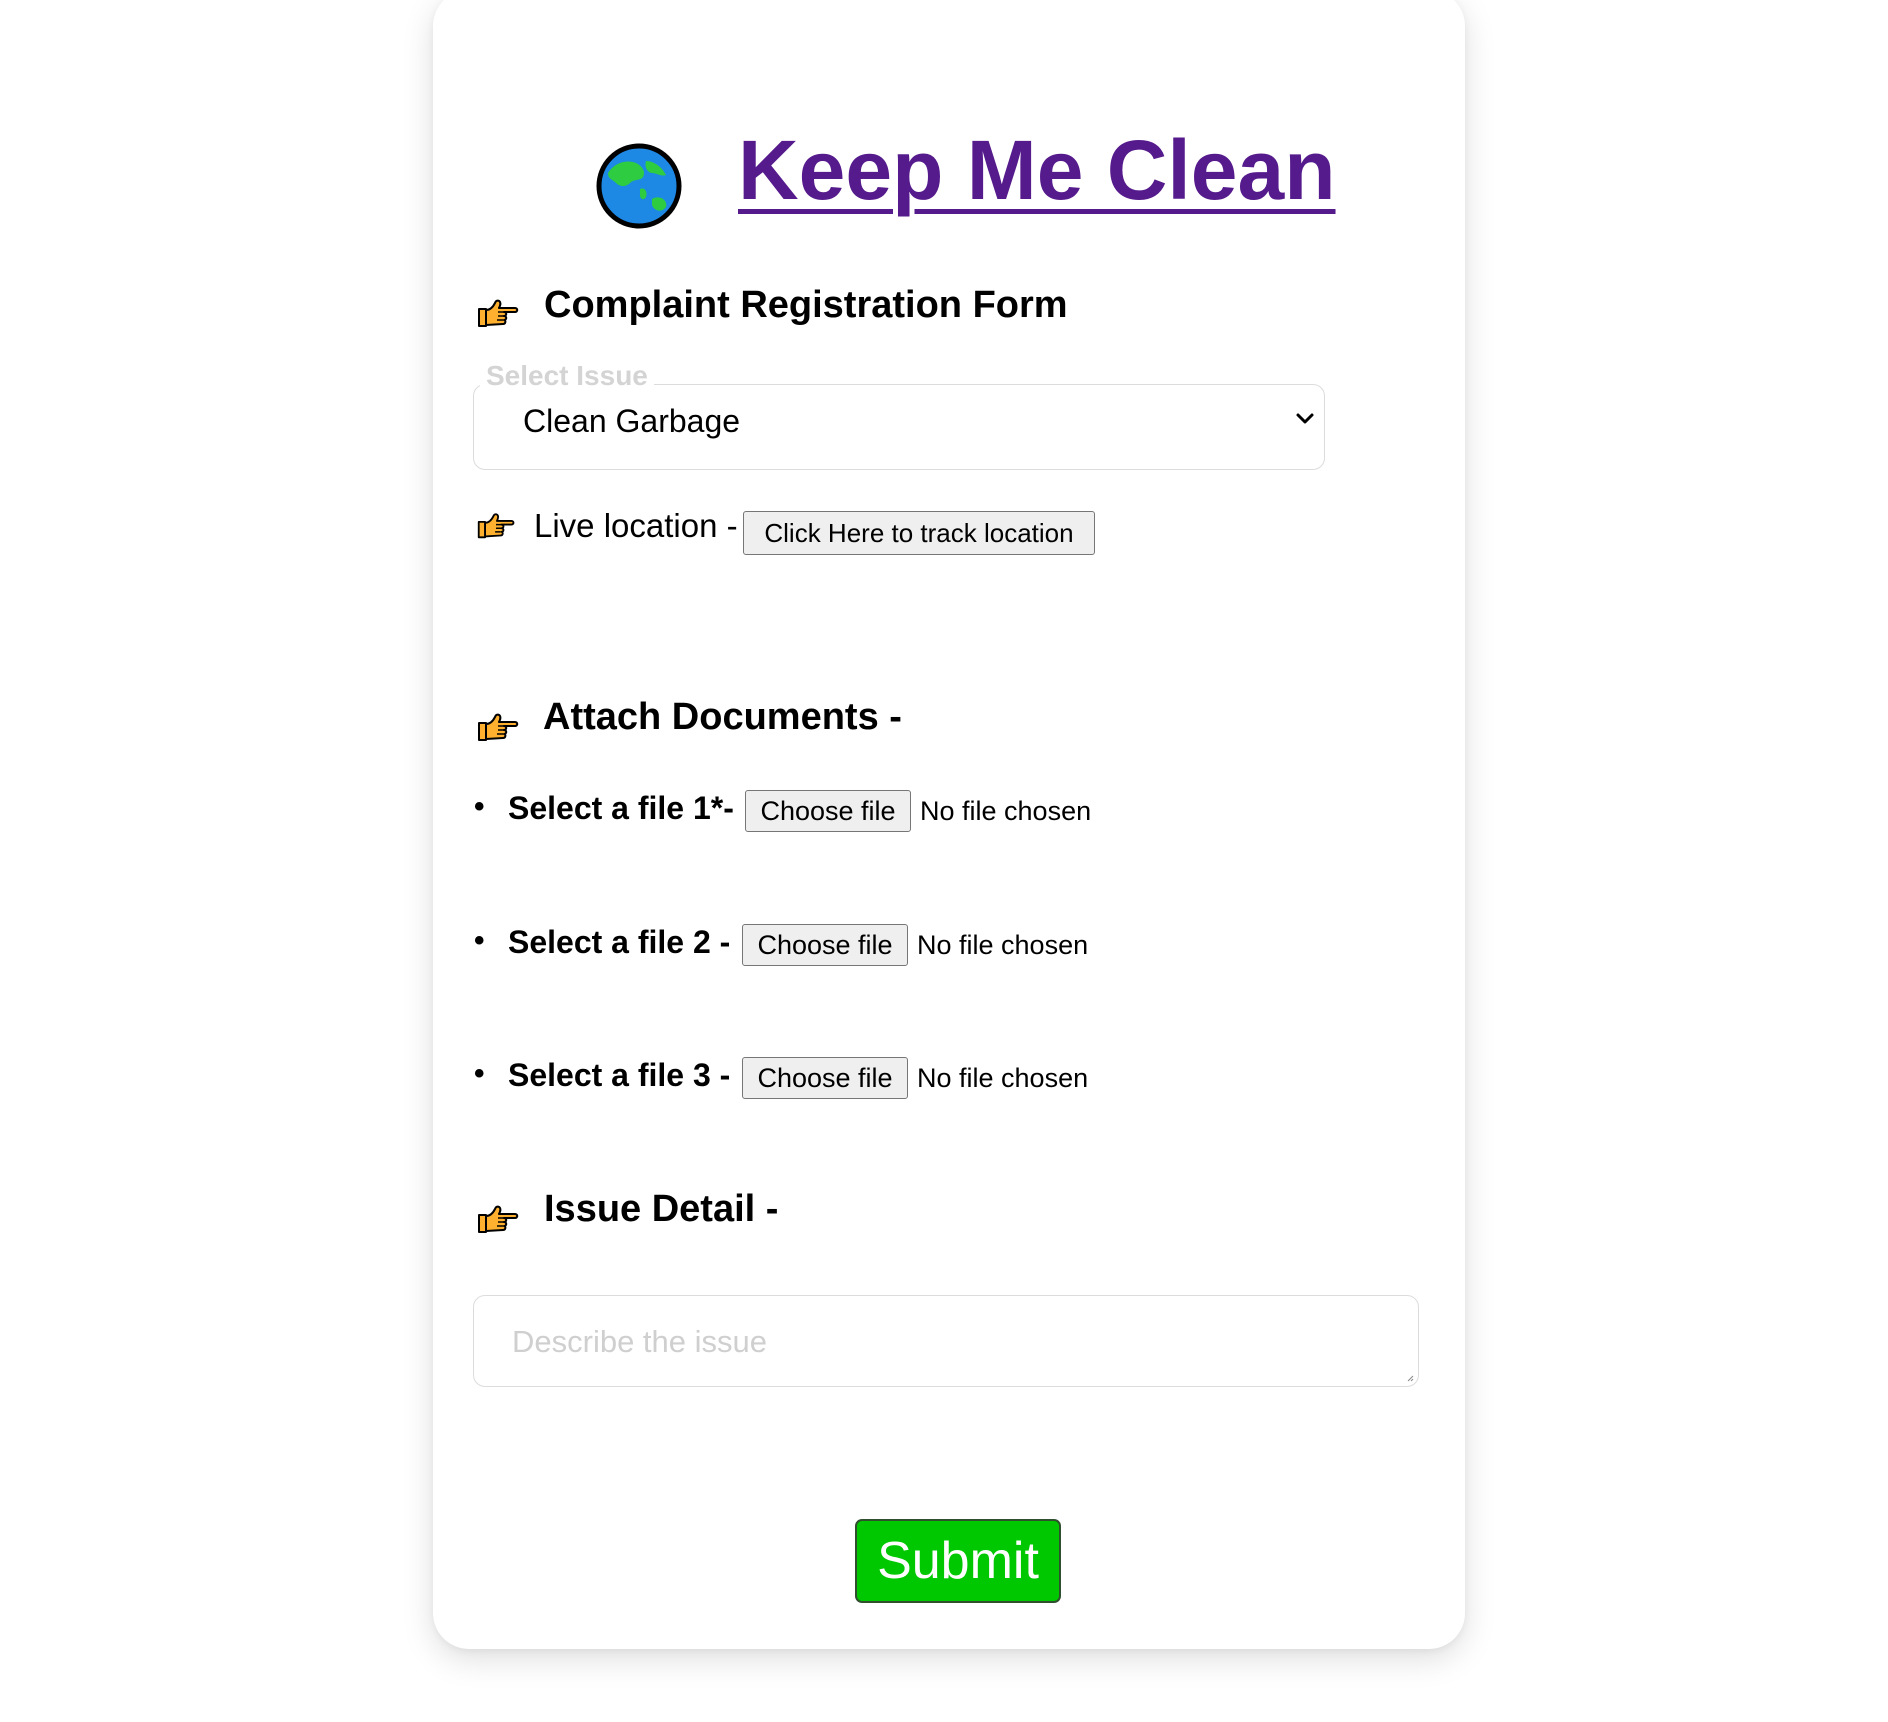 Image resolution: width=1888 pixels, height=1722 pixels. What do you see at coordinates (828, 811) in the screenshot?
I see `choose-file-1-button: Choose file` at bounding box center [828, 811].